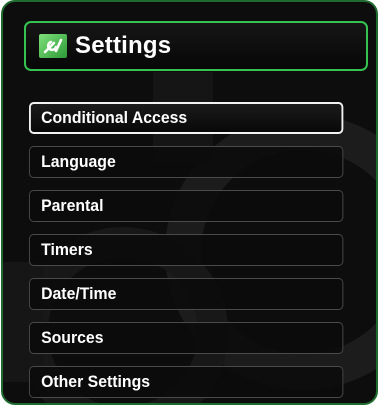  What do you see at coordinates (72, 337) in the screenshot?
I see `menu-item-label: Sources` at bounding box center [72, 337].